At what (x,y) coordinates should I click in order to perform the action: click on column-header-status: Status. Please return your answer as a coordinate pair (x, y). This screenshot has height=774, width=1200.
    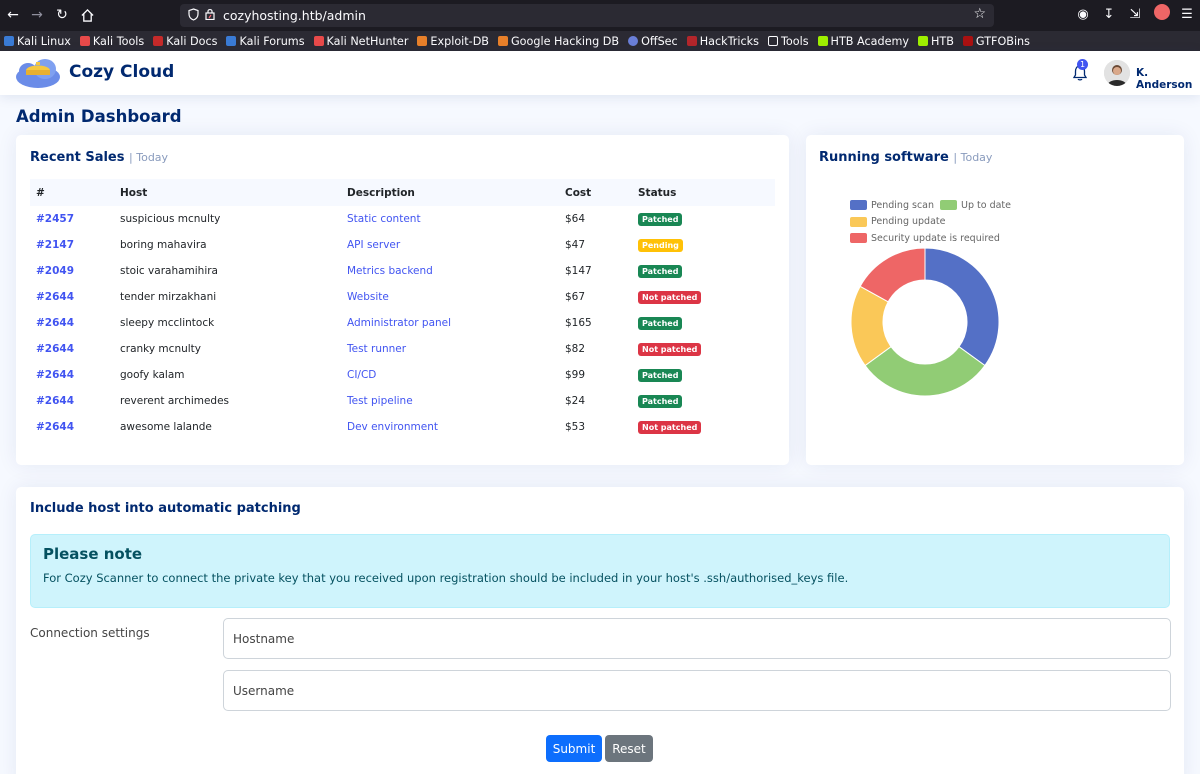
    Looking at the image, I should click on (706, 192).